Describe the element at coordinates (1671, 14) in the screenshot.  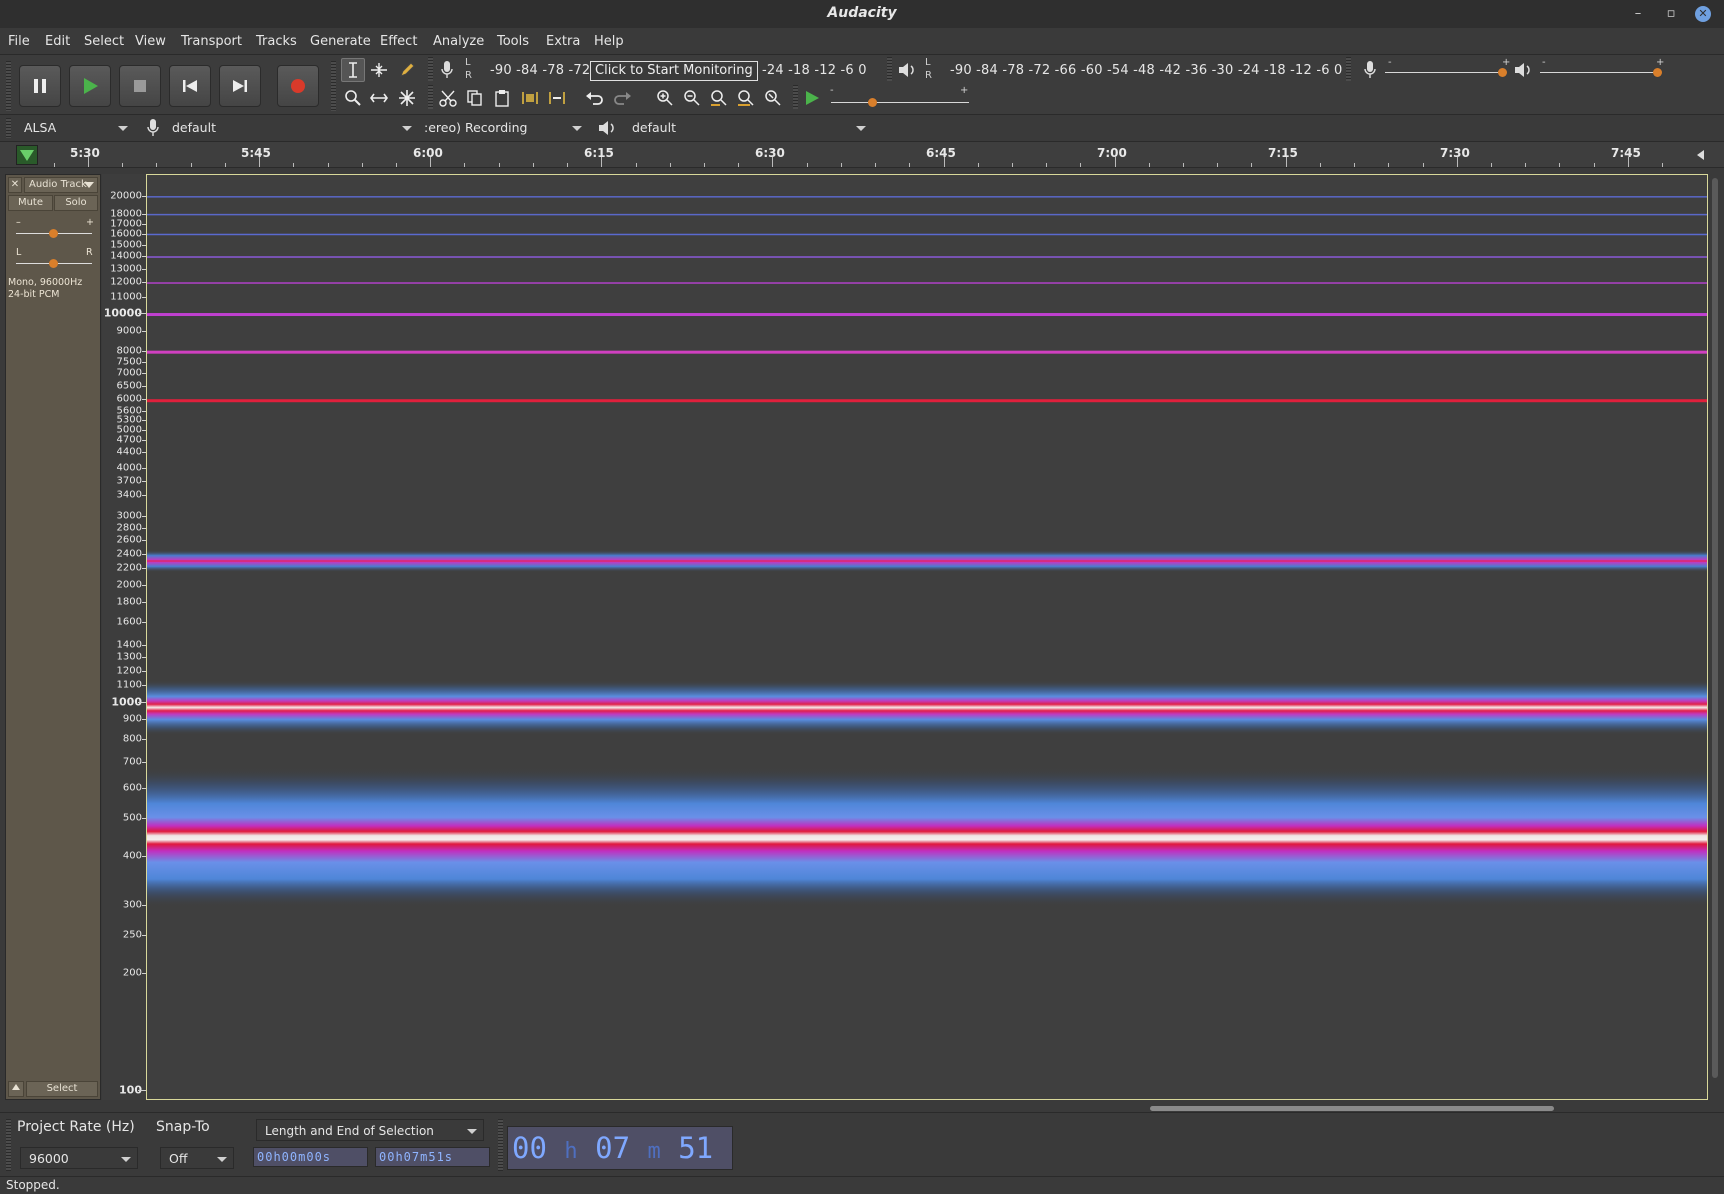
I see `restore-icon: ▫` at that location.